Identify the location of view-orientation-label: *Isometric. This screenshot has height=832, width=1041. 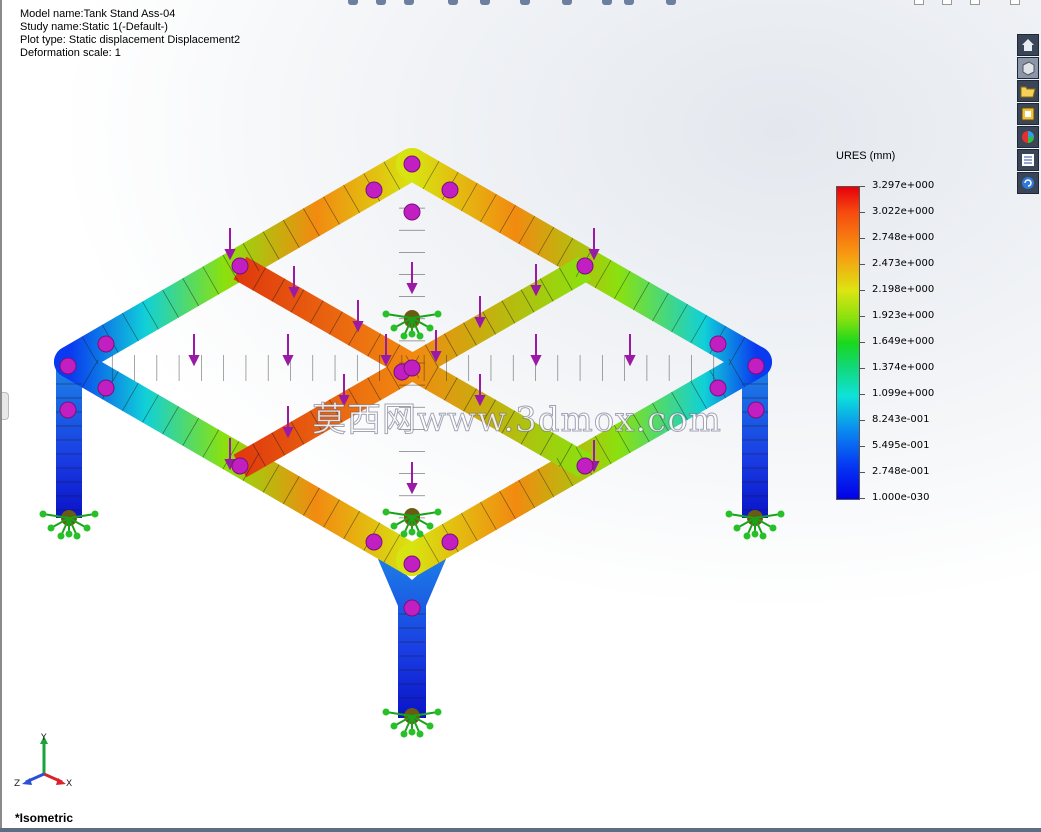
(44, 818).